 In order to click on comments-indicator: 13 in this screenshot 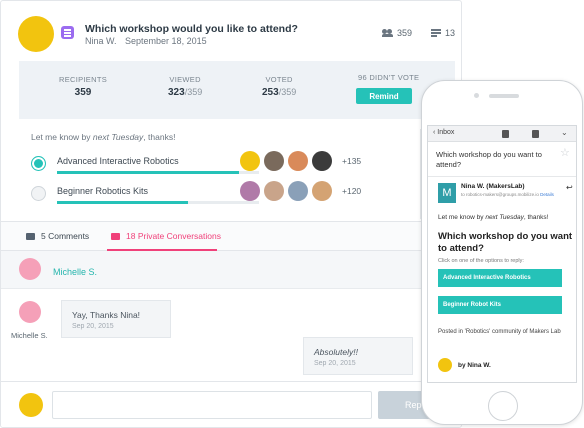, I will do `click(443, 33)`.